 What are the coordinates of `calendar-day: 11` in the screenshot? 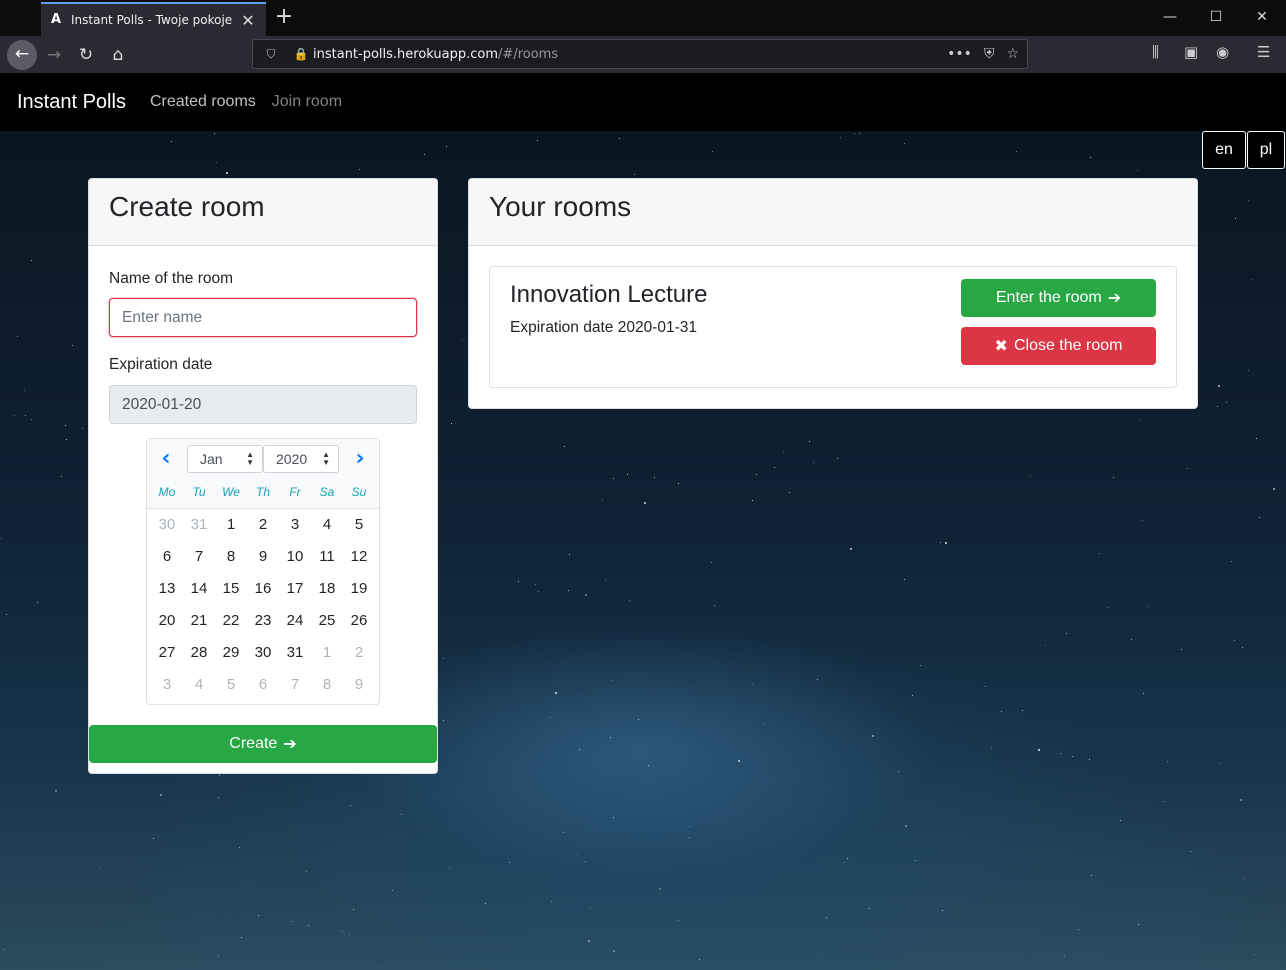 It's located at (327, 557).